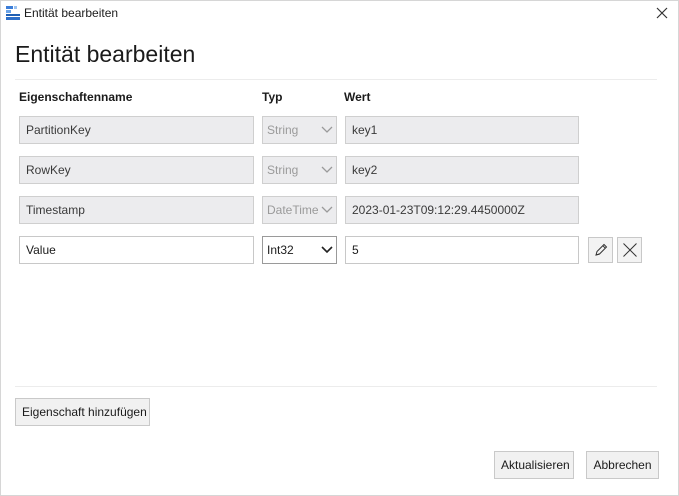 The height and width of the screenshot is (496, 679). What do you see at coordinates (280, 250) in the screenshot?
I see `type-select-value: Int32` at bounding box center [280, 250].